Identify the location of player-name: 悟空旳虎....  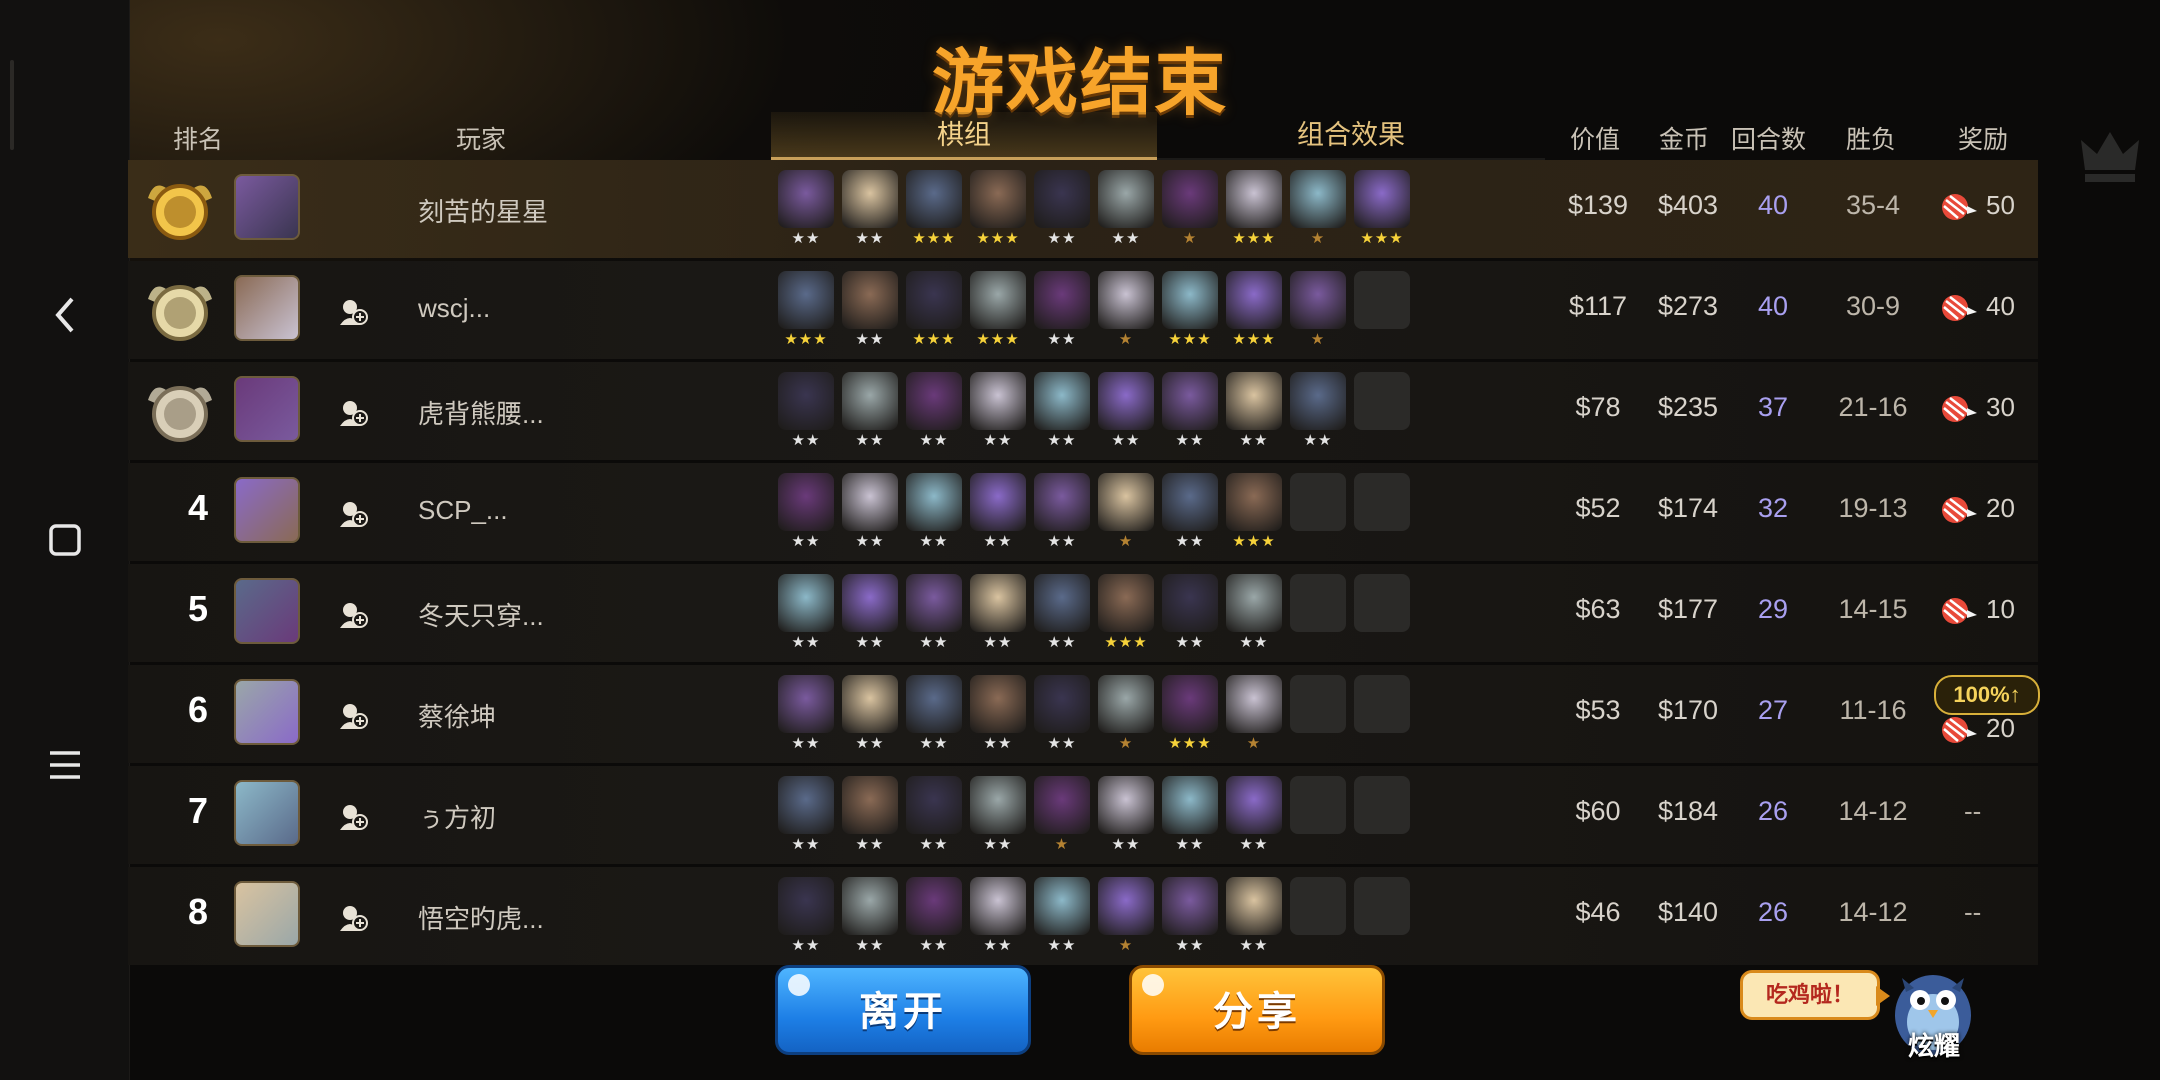
(481, 917).